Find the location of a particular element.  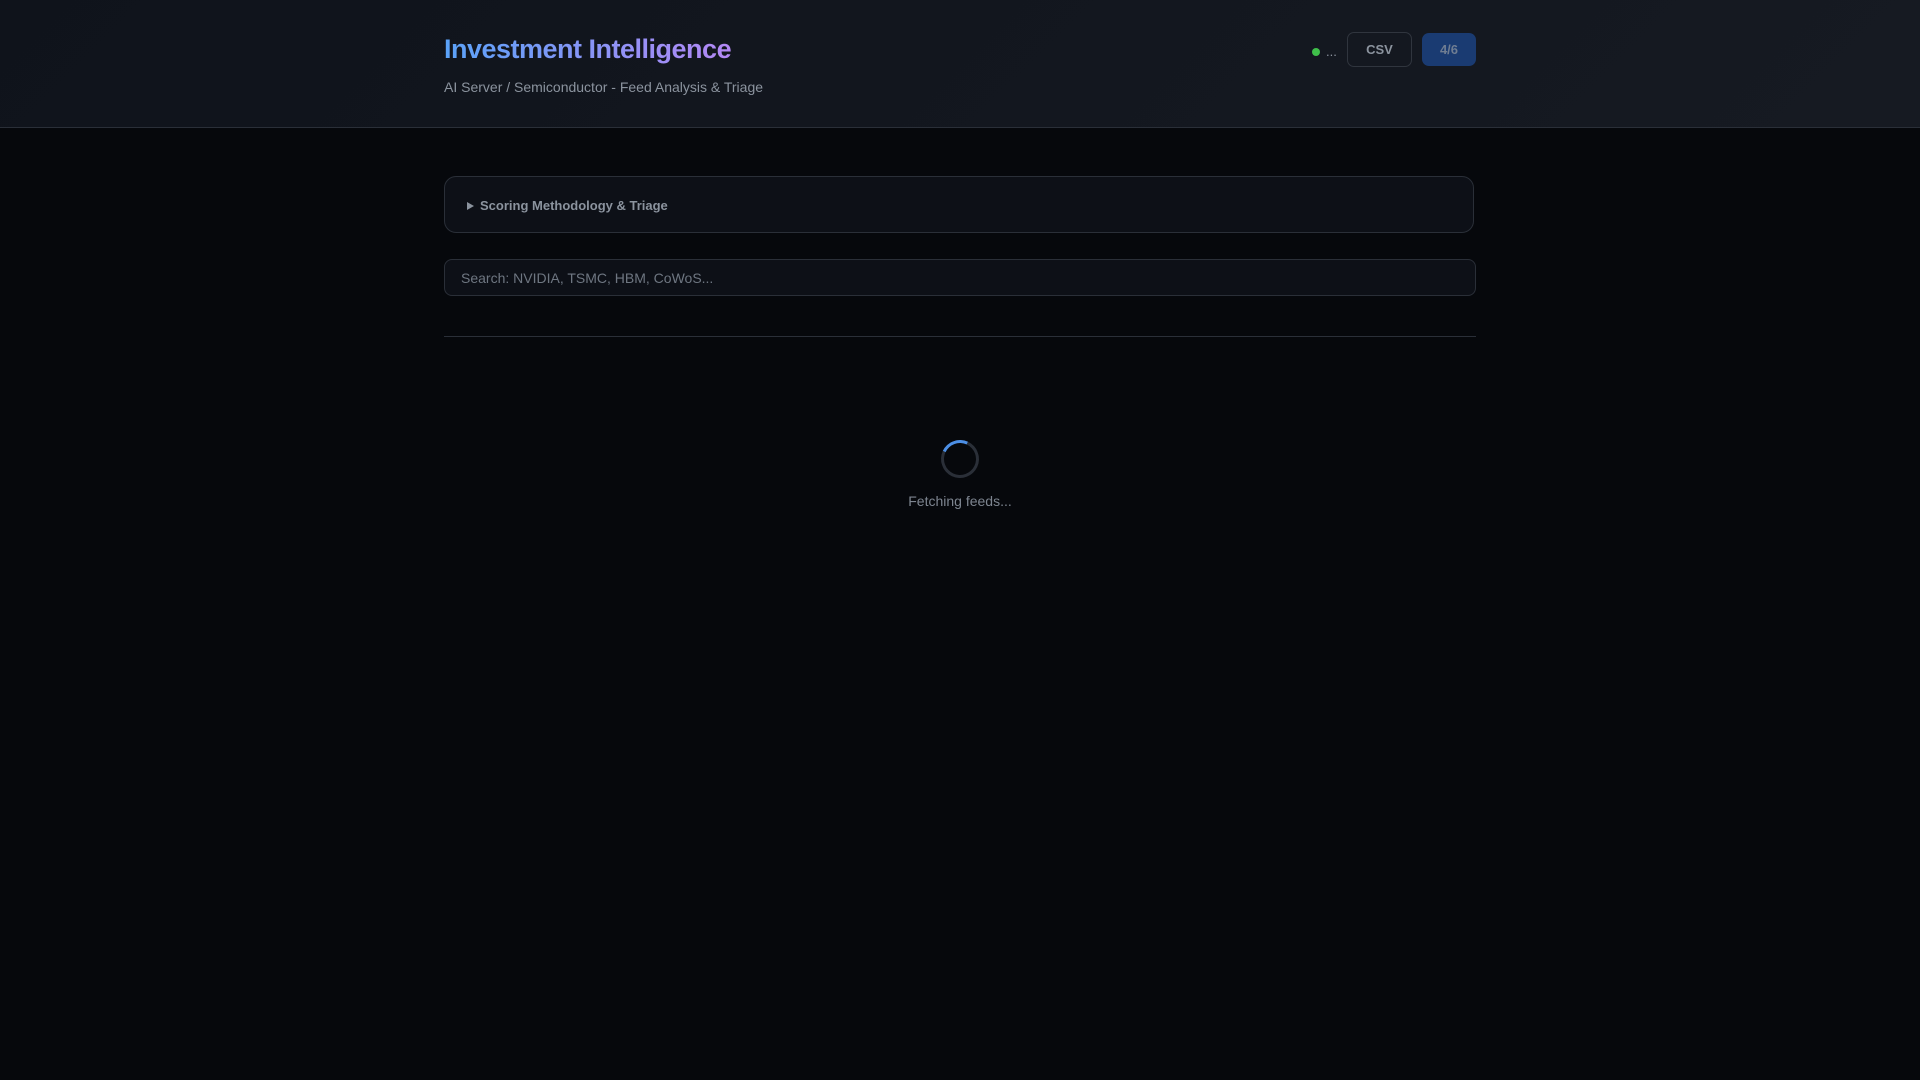

disclosure-triangle-icon is located at coordinates (470, 205).